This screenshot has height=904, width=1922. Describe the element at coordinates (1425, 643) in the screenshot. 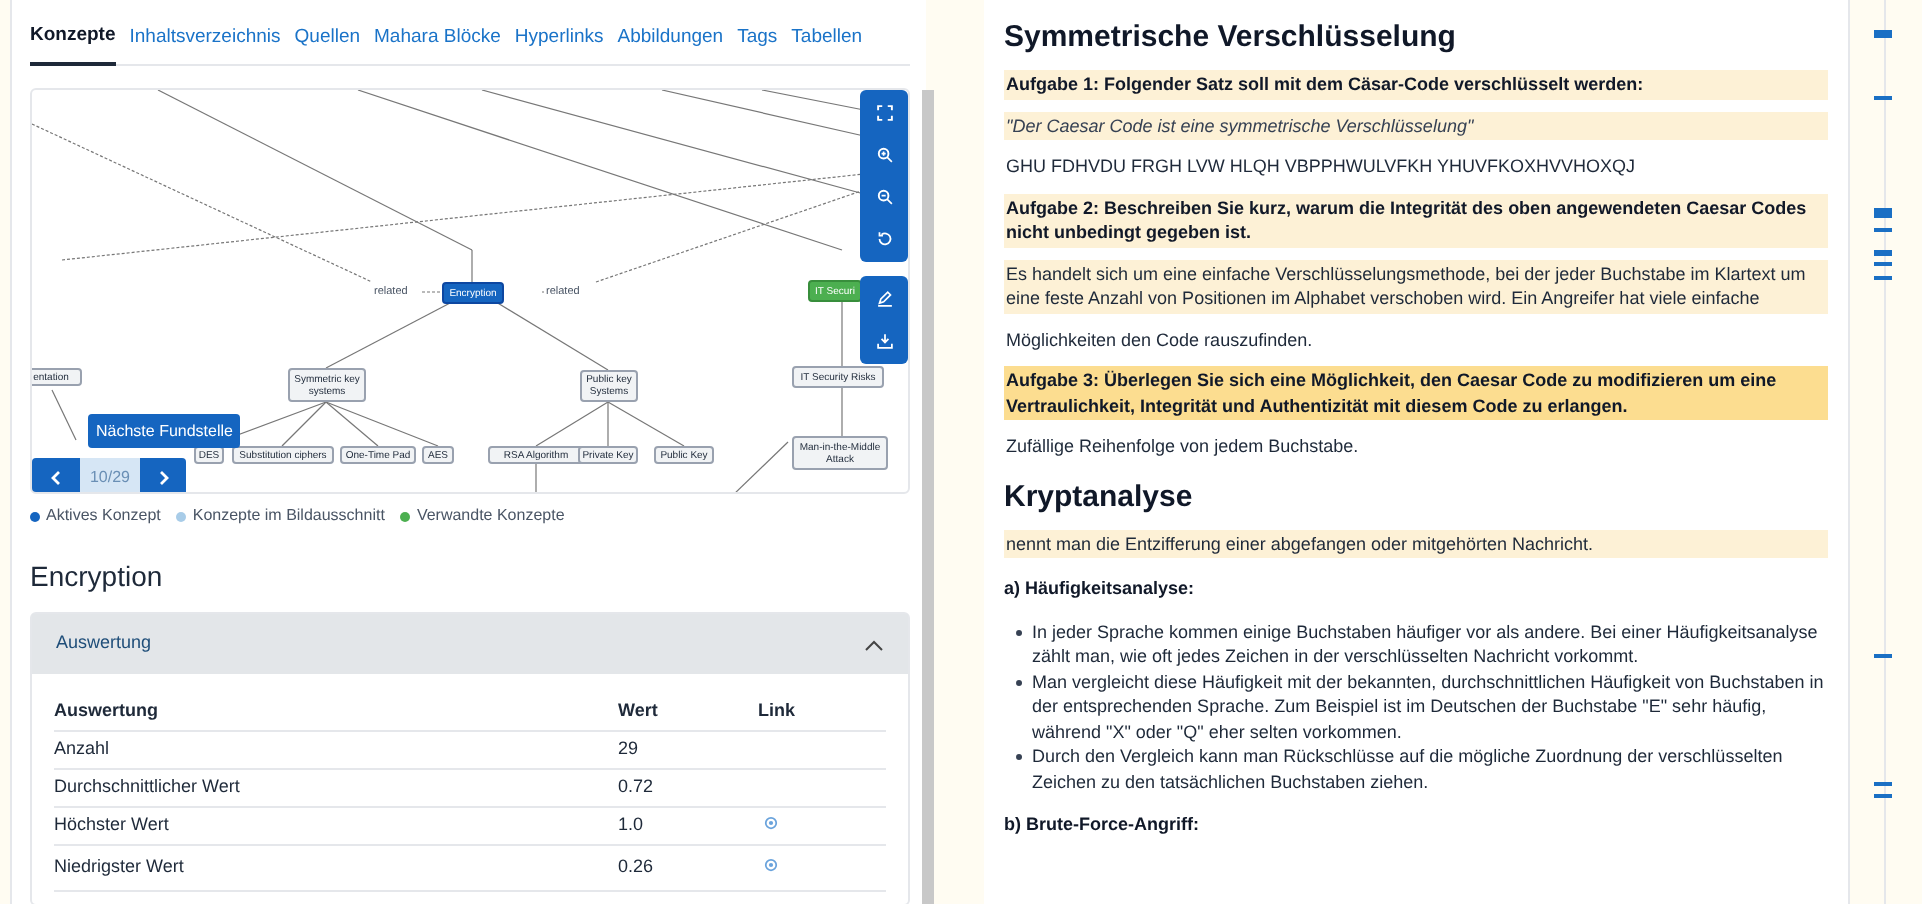

I see `list-item: In jeder Sprache kommen einige Buchstaben häufiger vor als andere. Bei einer Häufigkeitsanalyse zählt man, wie oft jedes Zeichen in der verschlüsselten Nachricht vorkommt.` at that location.